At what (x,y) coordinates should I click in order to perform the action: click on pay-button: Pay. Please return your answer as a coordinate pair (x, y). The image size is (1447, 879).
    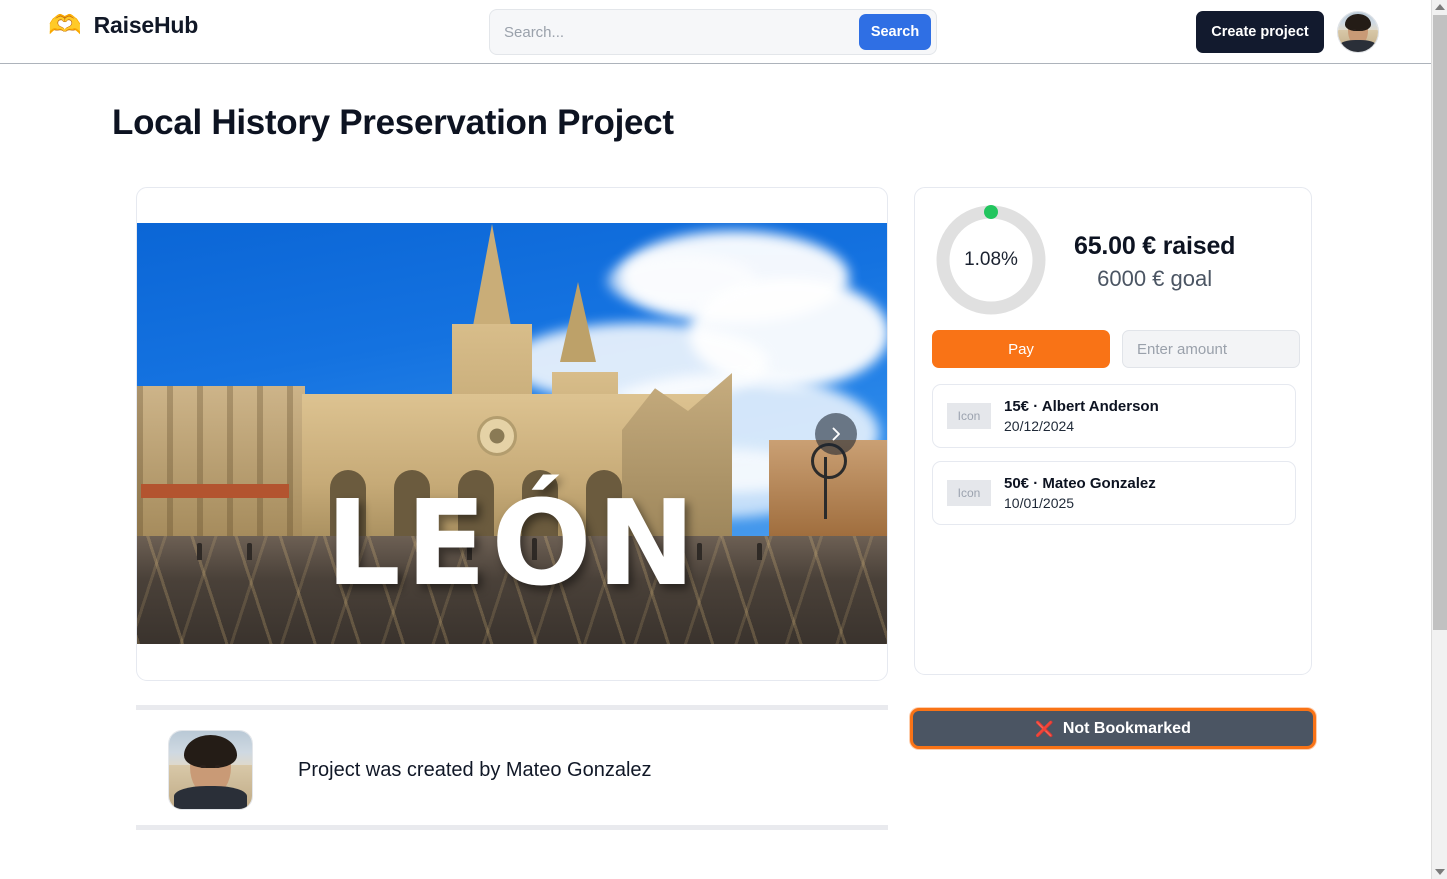
    Looking at the image, I should click on (1021, 349).